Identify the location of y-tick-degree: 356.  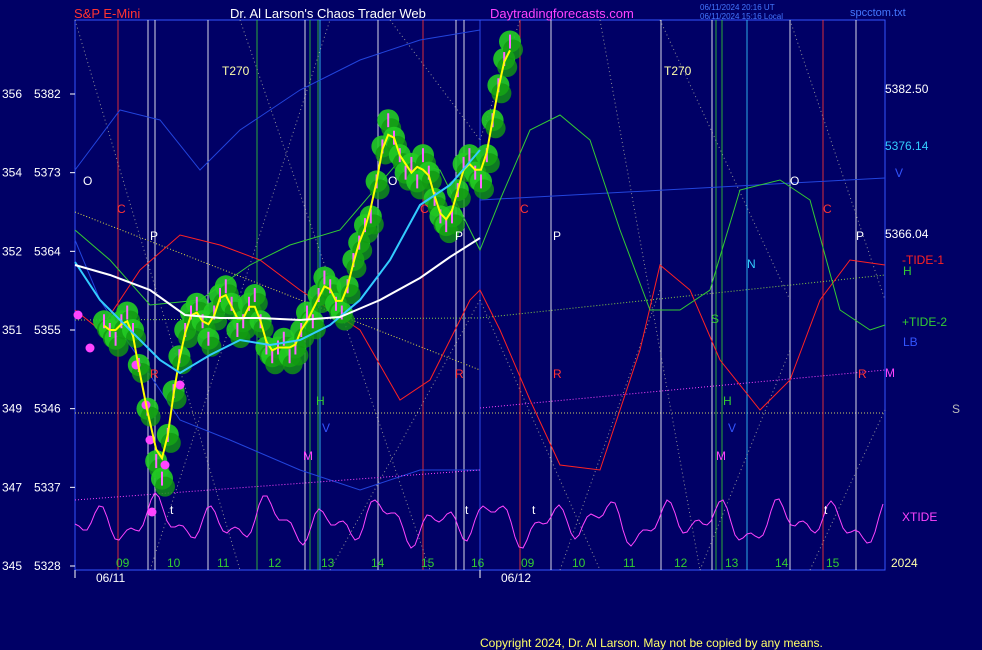
(12, 94).